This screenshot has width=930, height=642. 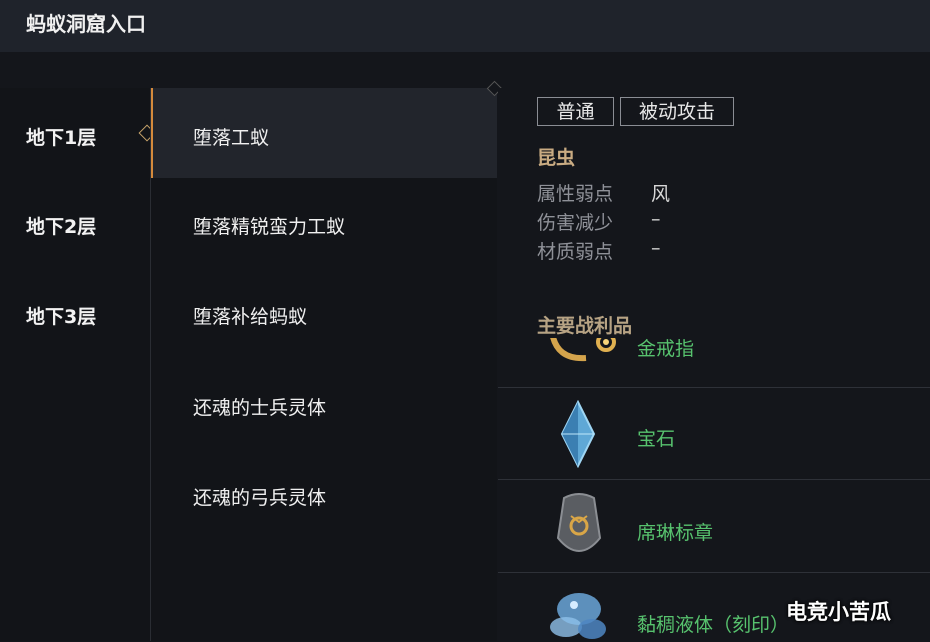 What do you see at coordinates (713, 625) in the screenshot?
I see `loot-name-liquid: 黏稠液体（刻印）` at bounding box center [713, 625].